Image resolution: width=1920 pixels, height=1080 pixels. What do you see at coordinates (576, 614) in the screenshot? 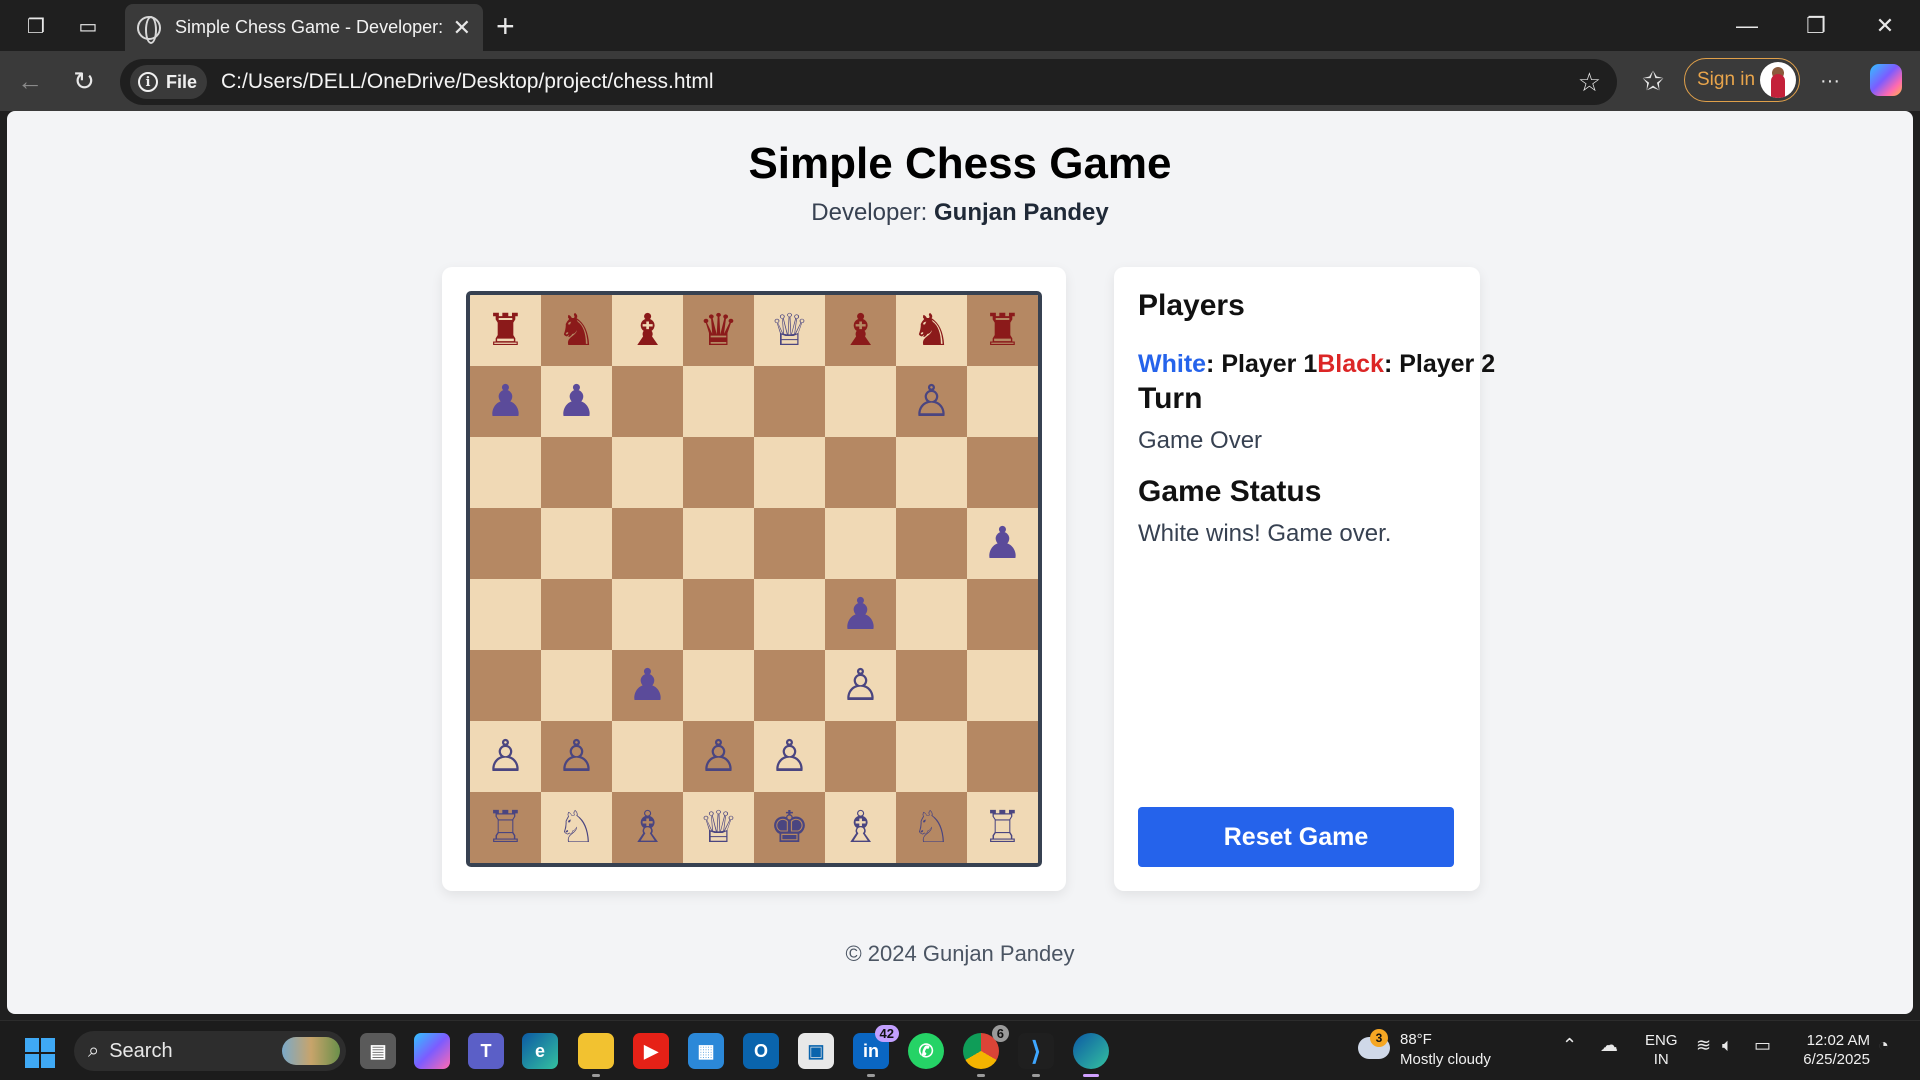
I see `square-b4` at bounding box center [576, 614].